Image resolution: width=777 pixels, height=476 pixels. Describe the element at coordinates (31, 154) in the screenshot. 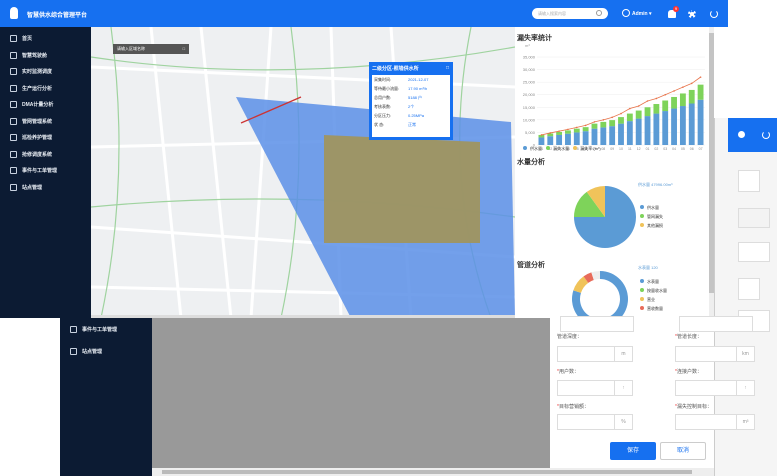

I see `sidebar-item-7: 抢修调度系统` at that location.